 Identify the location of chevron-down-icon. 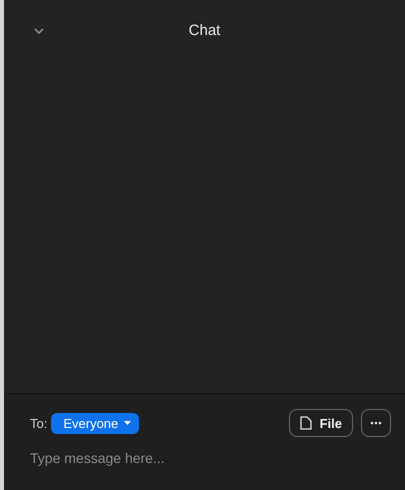
(39, 31).